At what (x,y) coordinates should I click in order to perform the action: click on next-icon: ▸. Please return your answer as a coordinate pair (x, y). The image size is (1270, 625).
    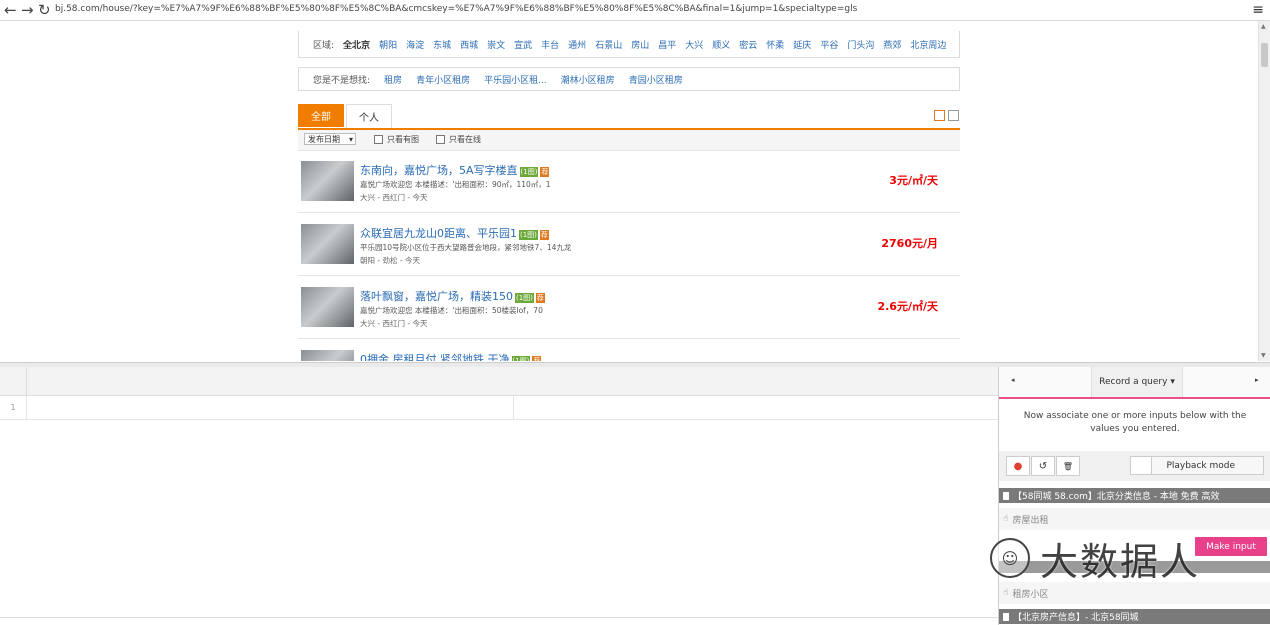
    Looking at the image, I should click on (1257, 380).